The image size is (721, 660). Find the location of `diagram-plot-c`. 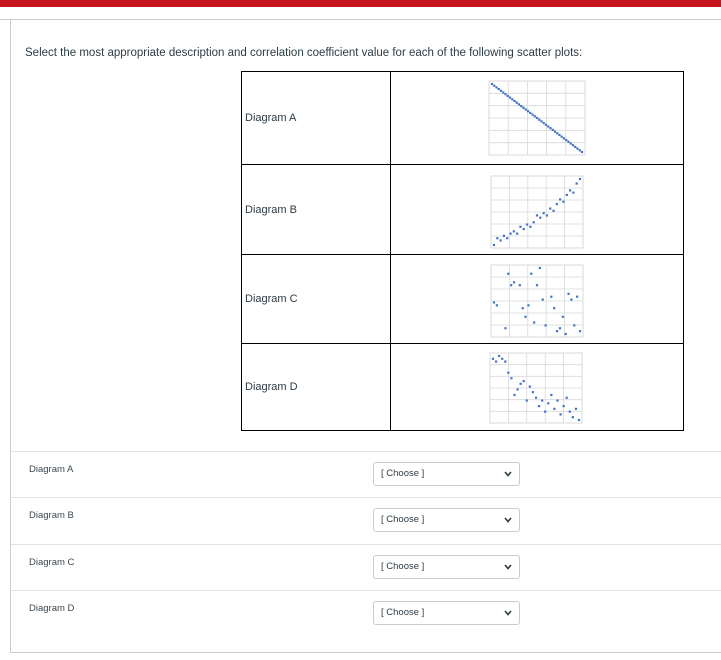

diagram-plot-c is located at coordinates (537, 299).